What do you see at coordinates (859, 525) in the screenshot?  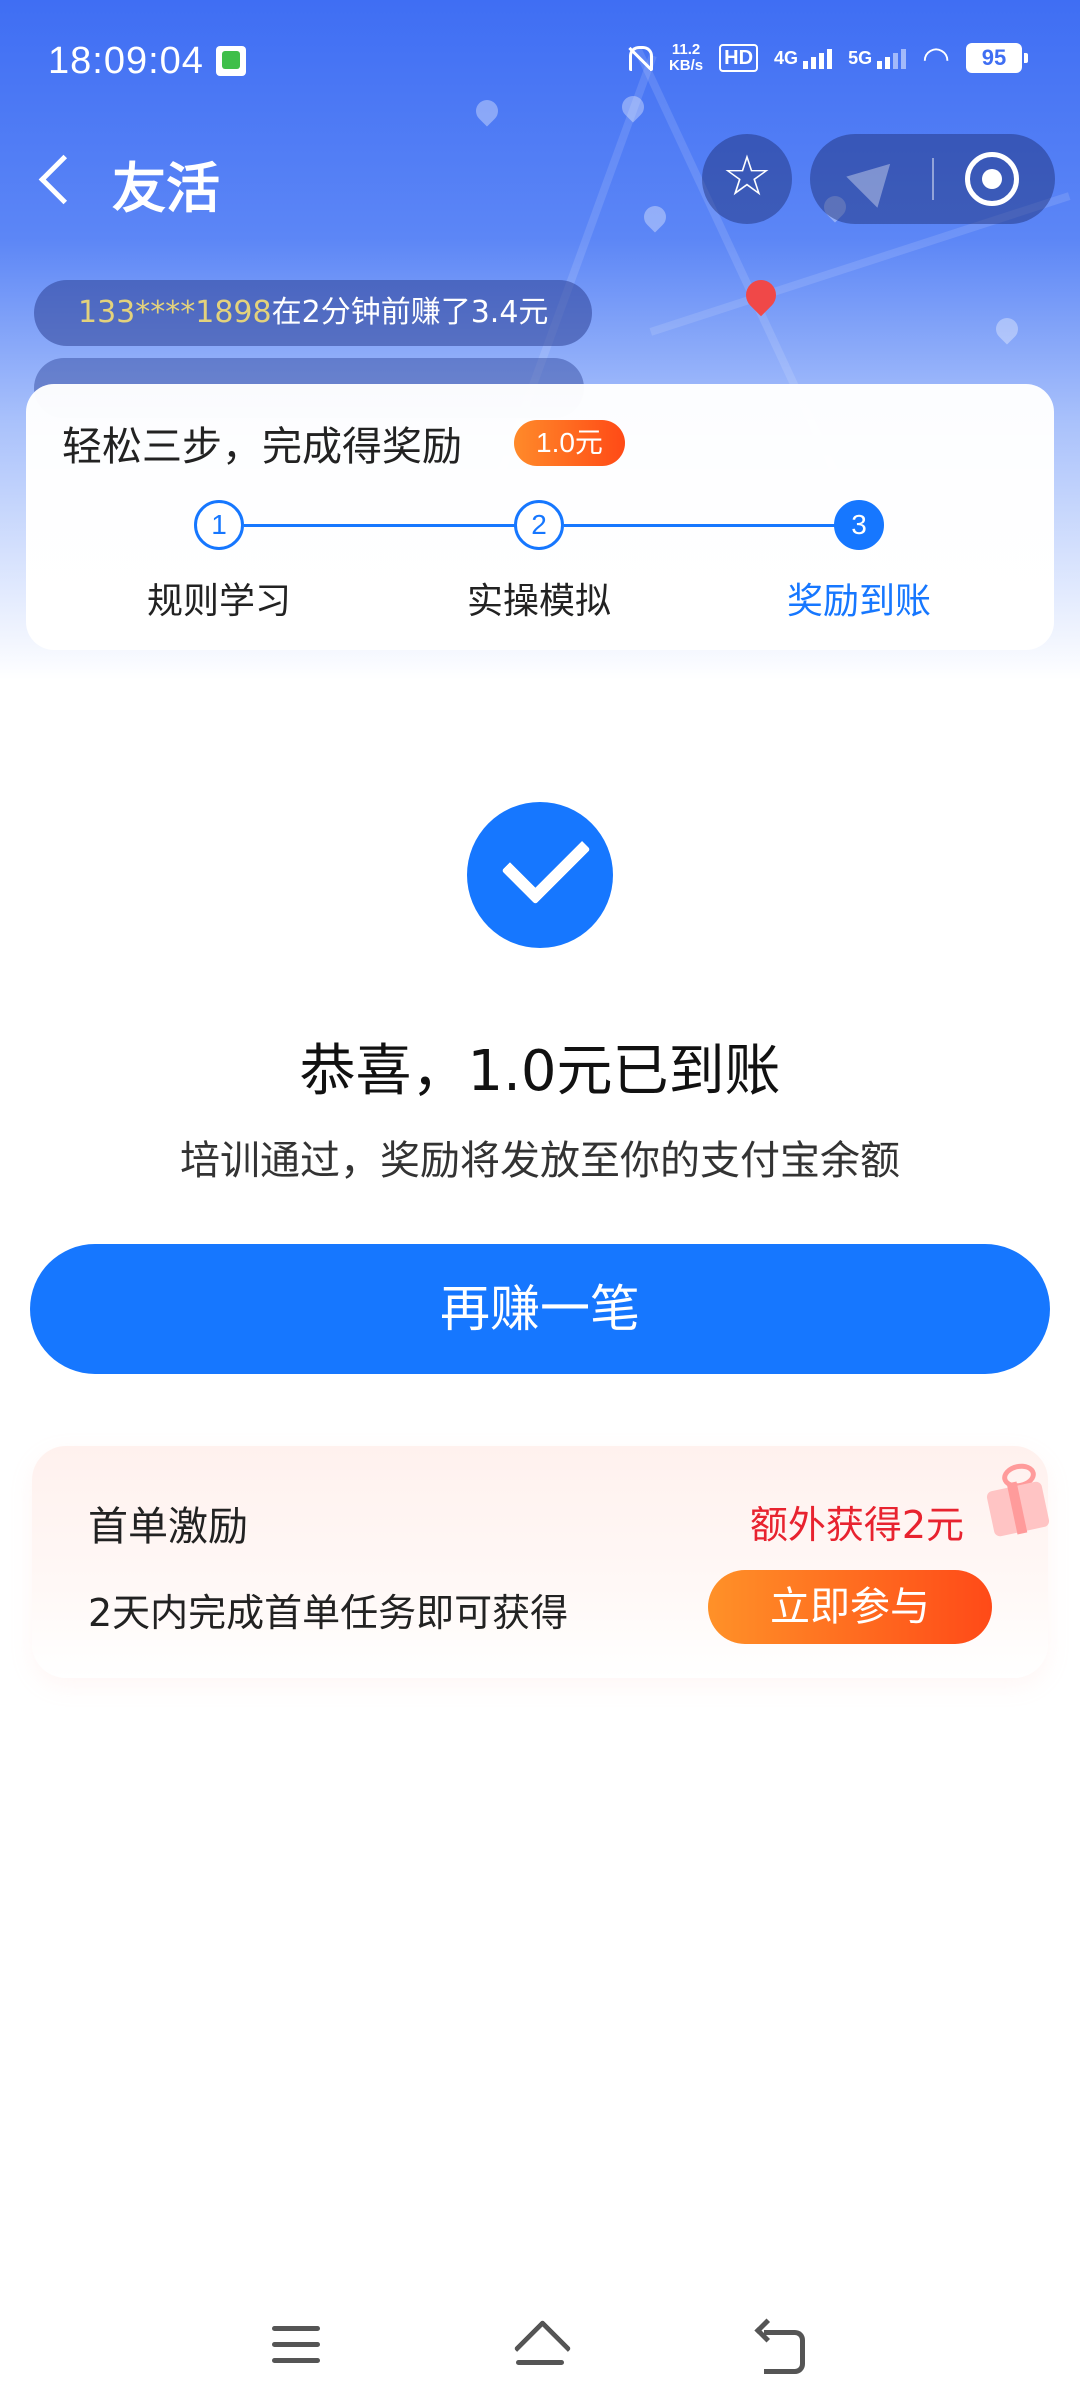 I see `step-3-circle: 3` at bounding box center [859, 525].